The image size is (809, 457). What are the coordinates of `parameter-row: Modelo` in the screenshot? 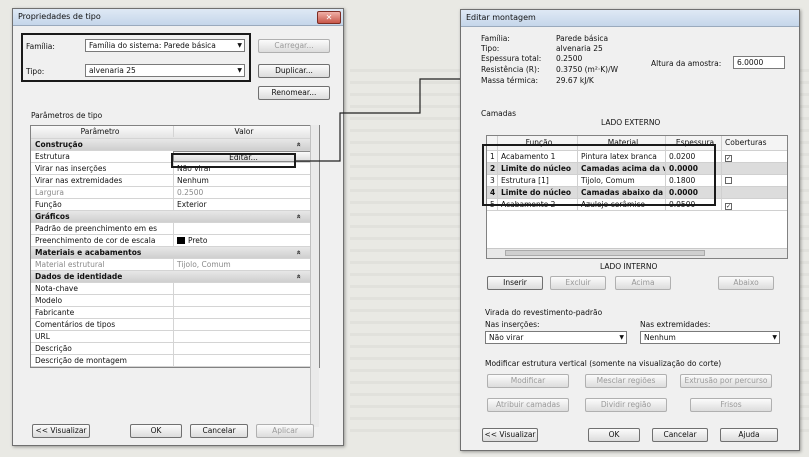 It's located at (175, 301).